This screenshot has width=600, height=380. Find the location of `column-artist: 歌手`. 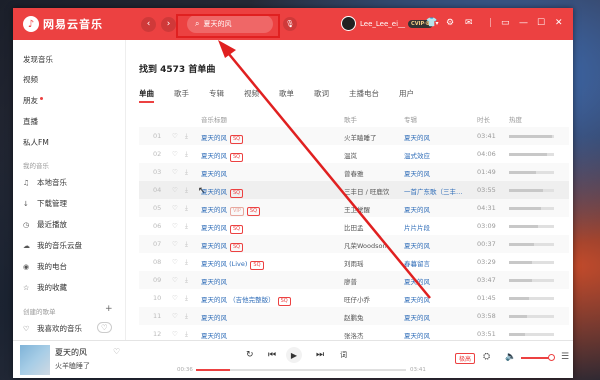

column-artist: 歌手 is located at coordinates (350, 119).